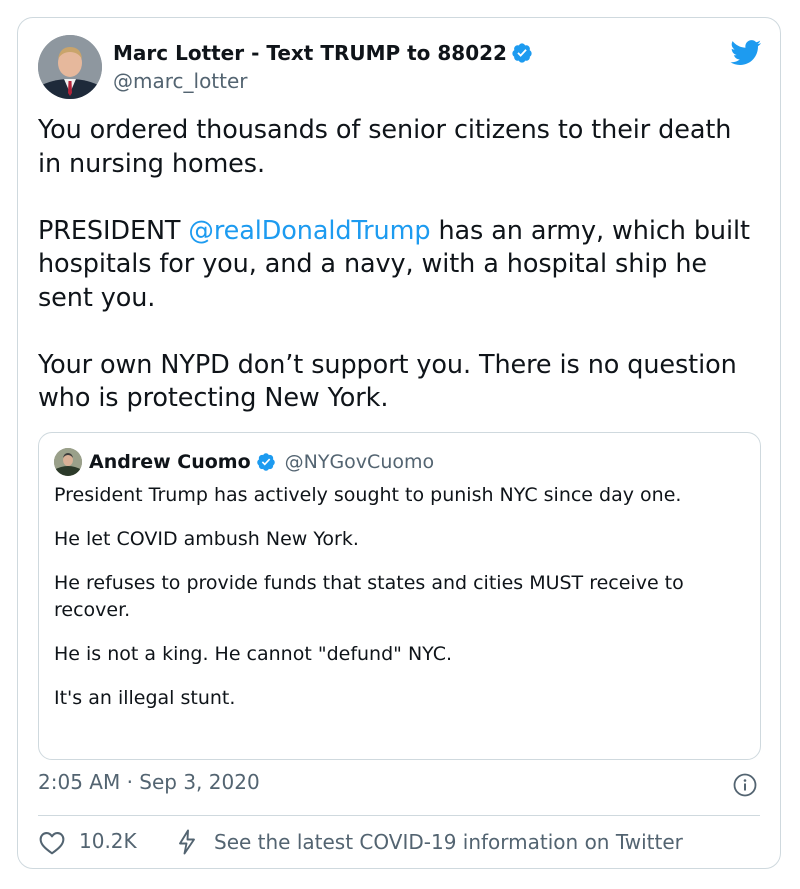 This screenshot has width=800, height=889. What do you see at coordinates (309, 231) in the screenshot?
I see `mention-link: @realDonaldTrump` at bounding box center [309, 231].